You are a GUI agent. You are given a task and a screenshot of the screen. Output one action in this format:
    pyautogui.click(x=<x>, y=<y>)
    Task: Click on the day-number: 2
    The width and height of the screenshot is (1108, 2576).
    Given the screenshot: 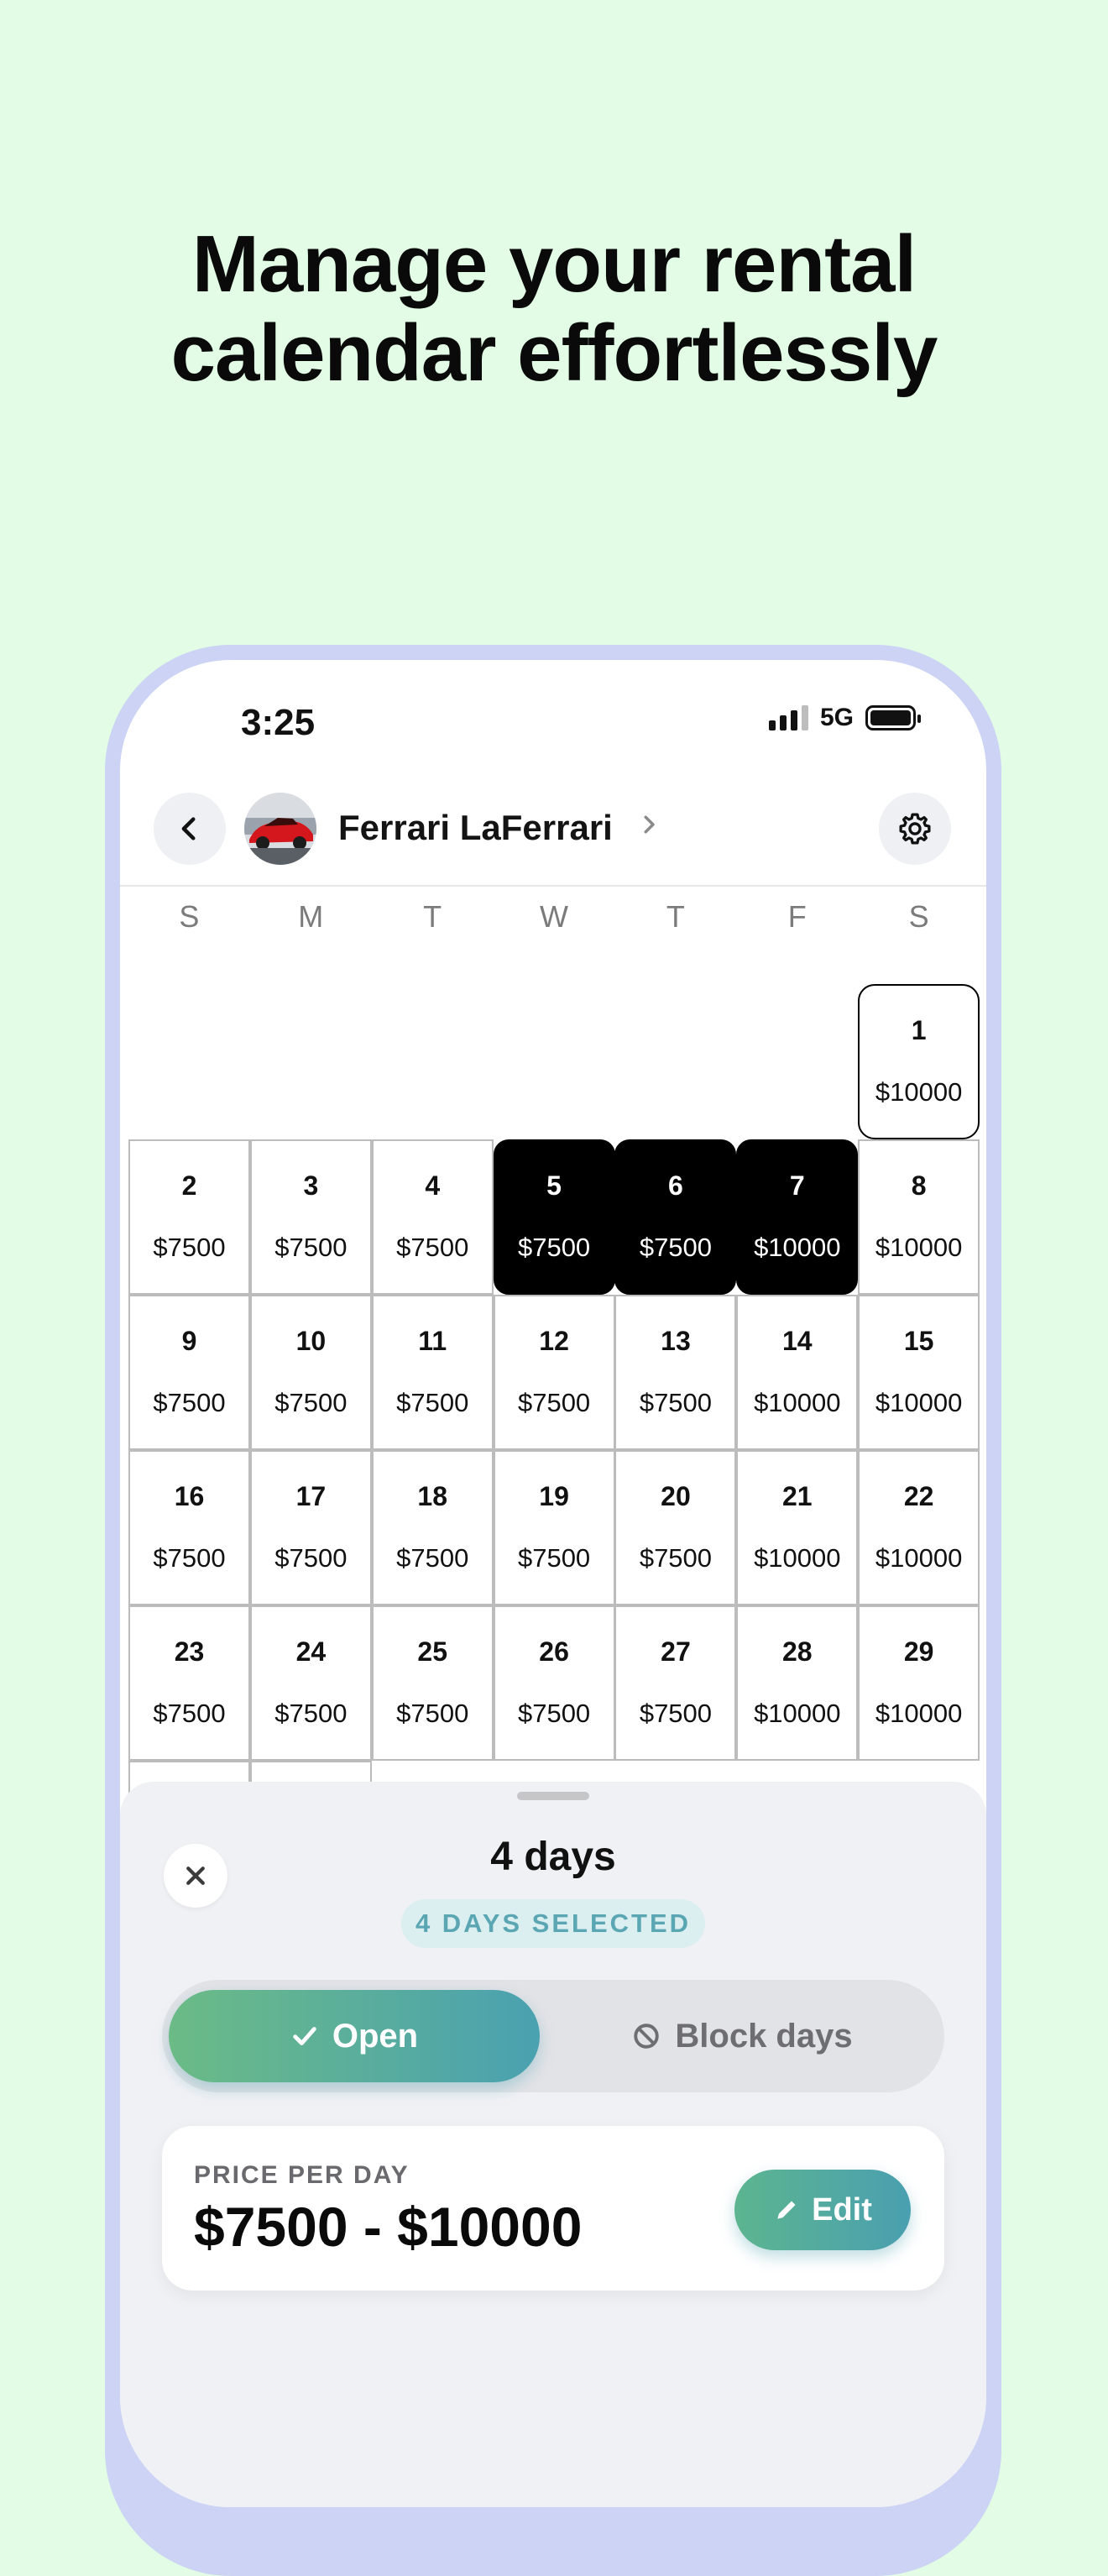 What is the action you would take?
    pyautogui.click(x=189, y=1185)
    